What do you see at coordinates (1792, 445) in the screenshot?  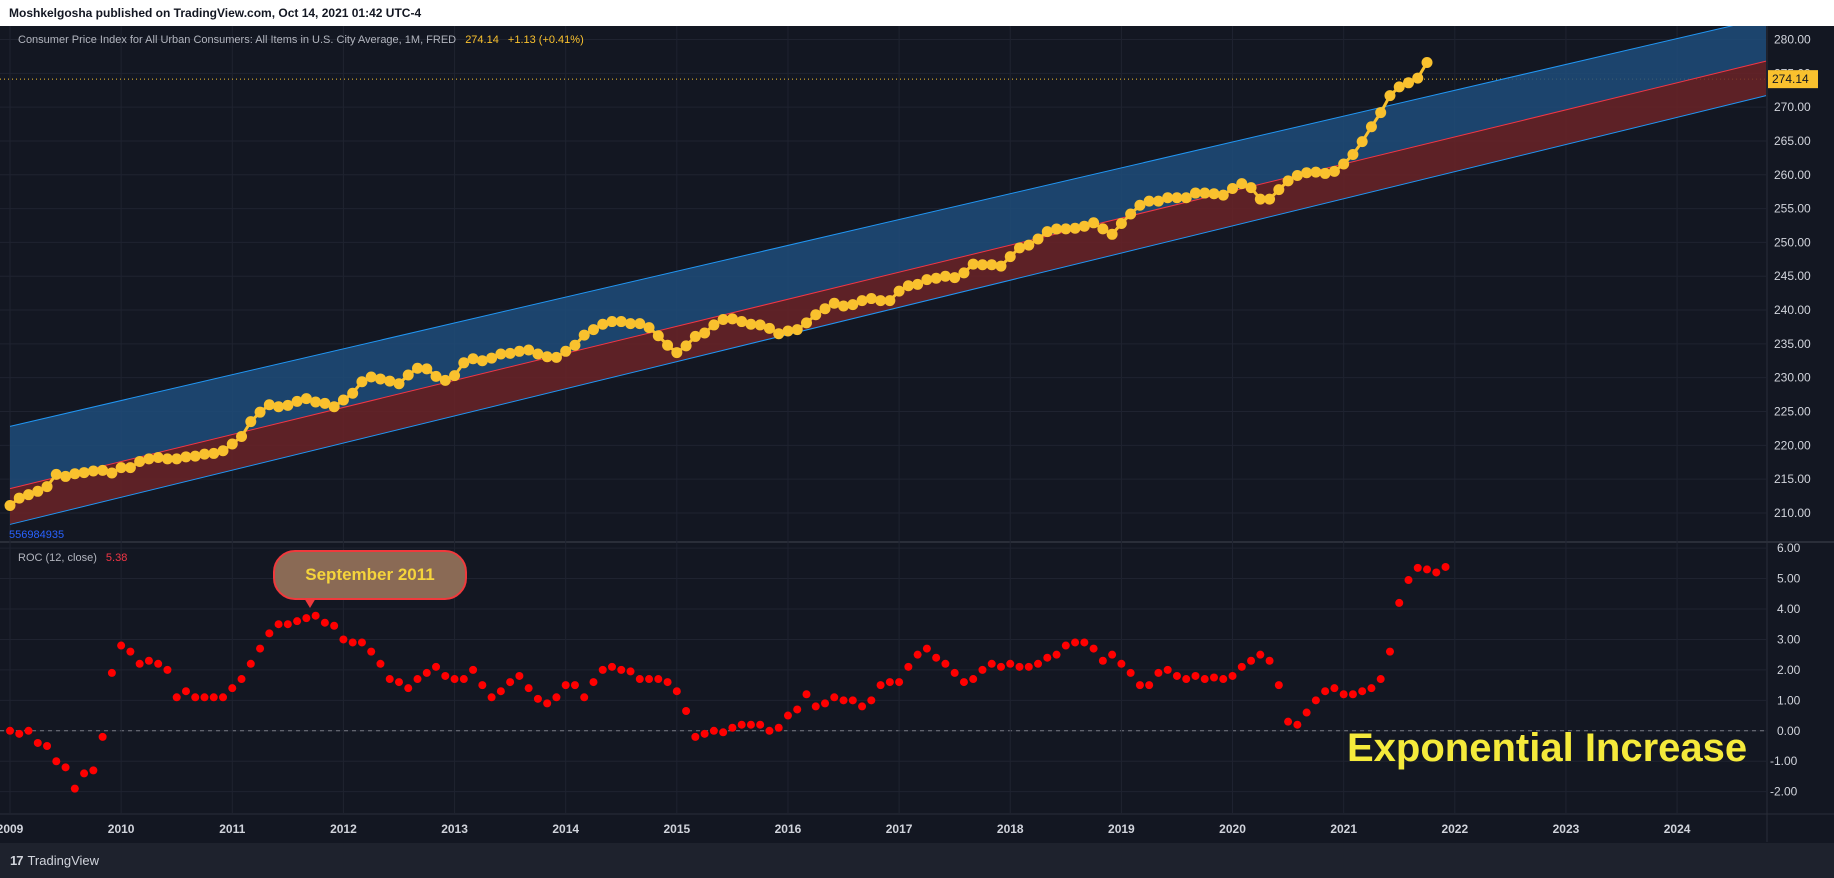 I see `price-tick-label: 220.00` at bounding box center [1792, 445].